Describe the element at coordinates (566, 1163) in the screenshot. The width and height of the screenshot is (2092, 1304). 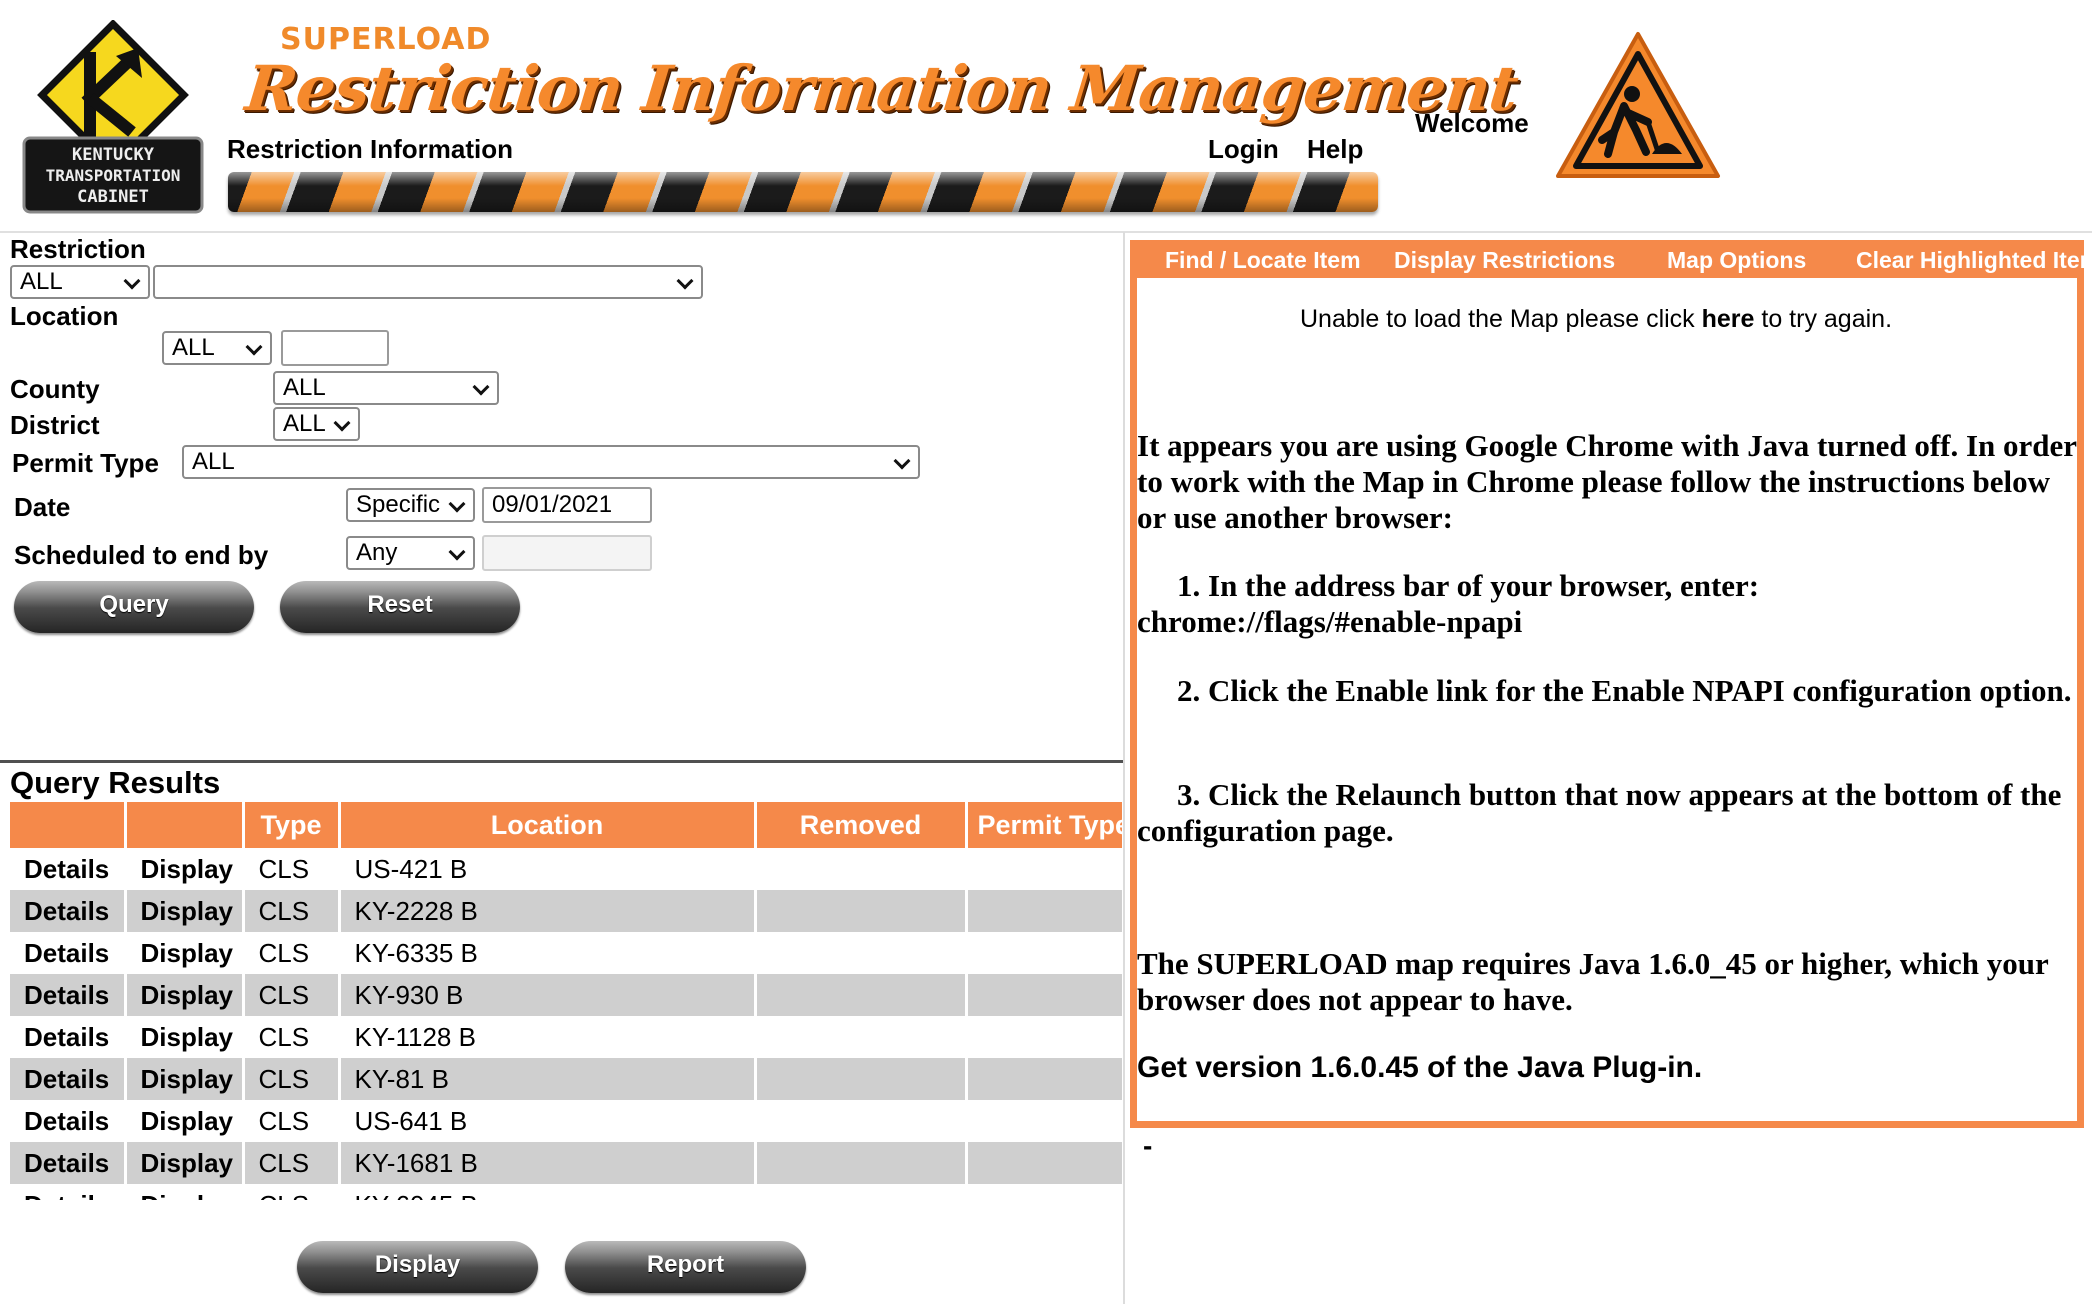
I see `table-row: Details Display CLS KY-1681 B` at that location.